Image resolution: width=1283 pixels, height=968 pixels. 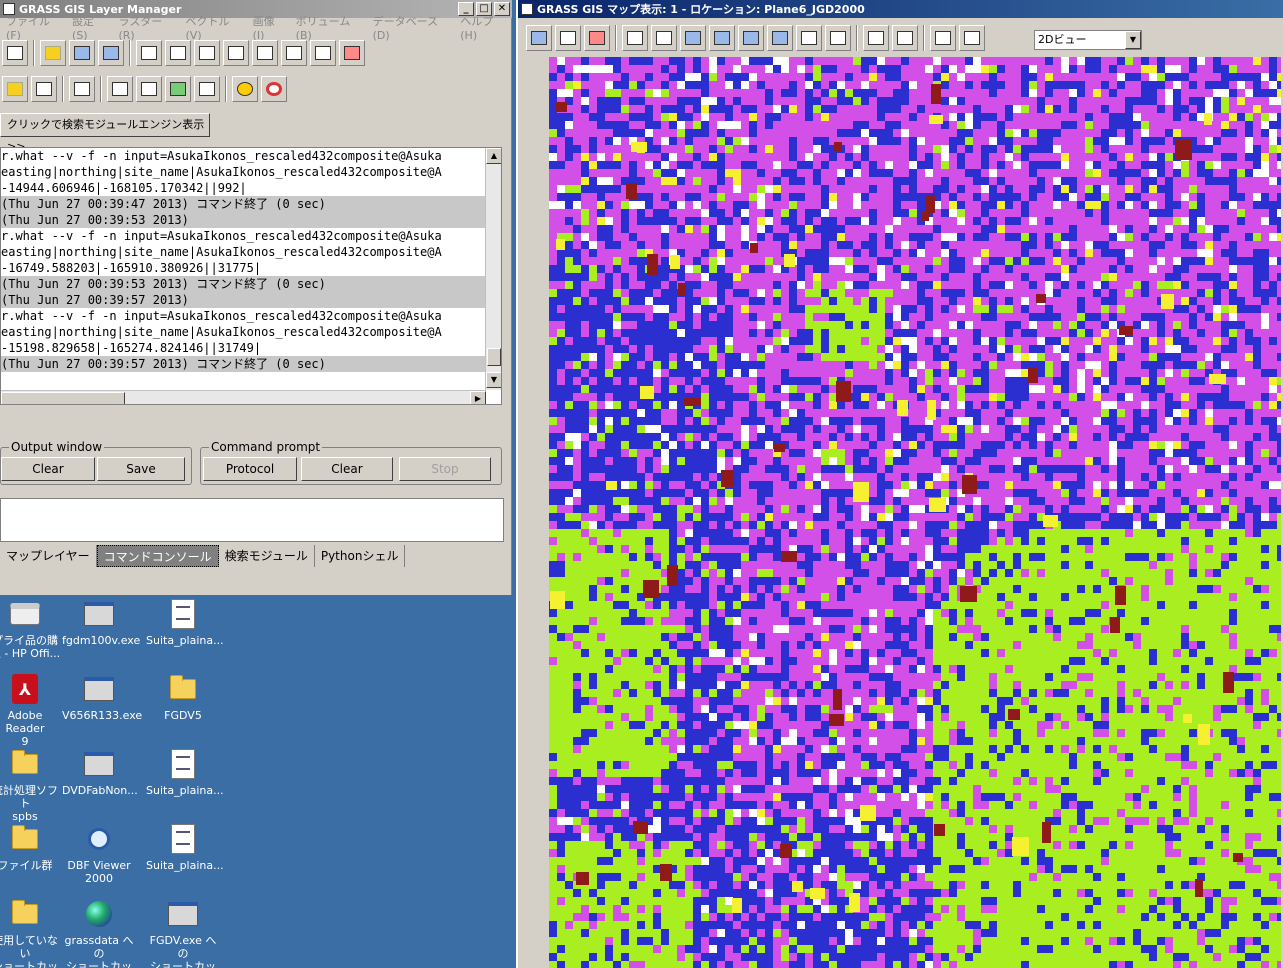 I want to click on desktop-icon: FGDV.exe への ショートカット, so click(x=183, y=933).